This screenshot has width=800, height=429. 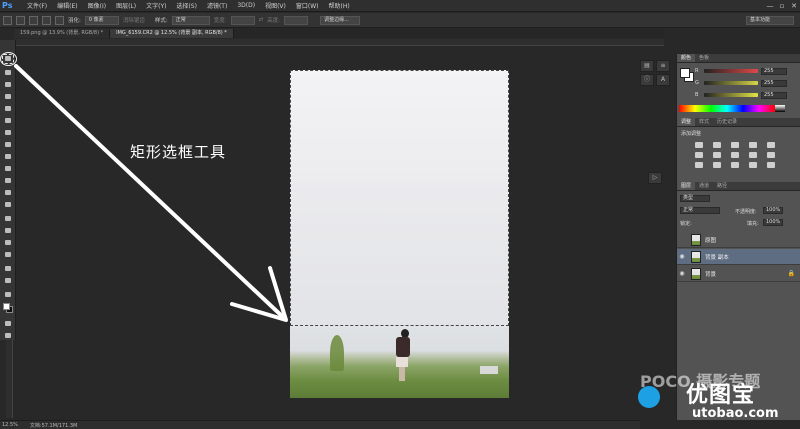 I want to click on workspace-select: 基本功能, so click(x=770, y=20).